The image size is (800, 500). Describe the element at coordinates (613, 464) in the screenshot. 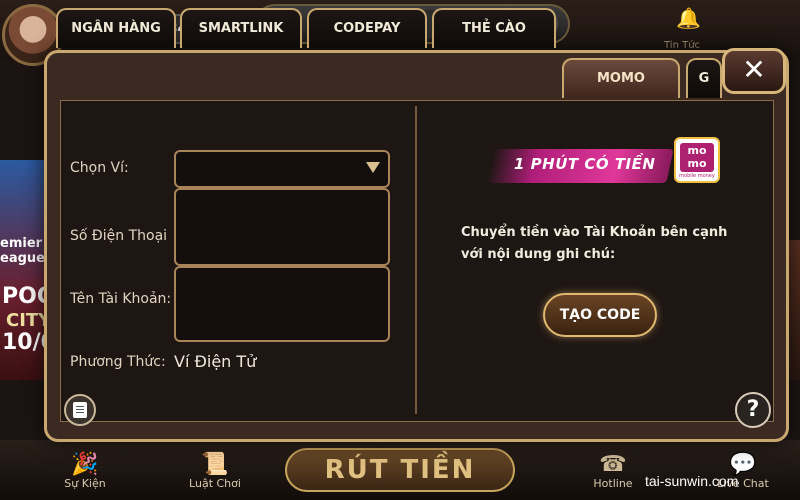

I see `phone-icon: ☎` at that location.